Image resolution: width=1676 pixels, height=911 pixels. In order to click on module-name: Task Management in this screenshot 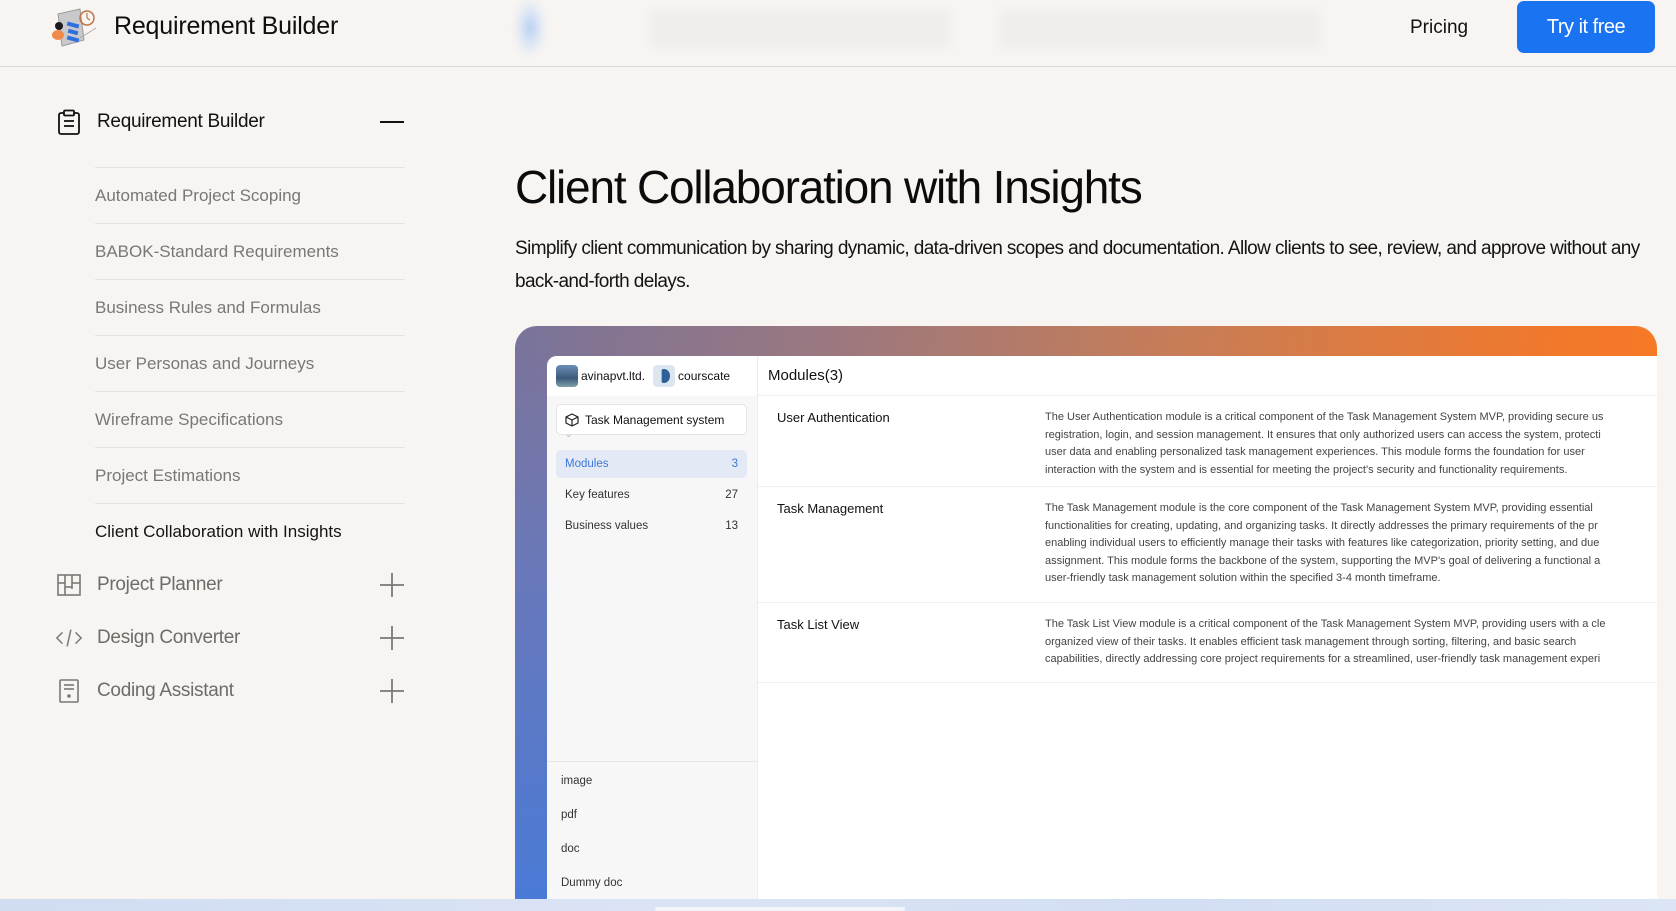, I will do `click(830, 508)`.